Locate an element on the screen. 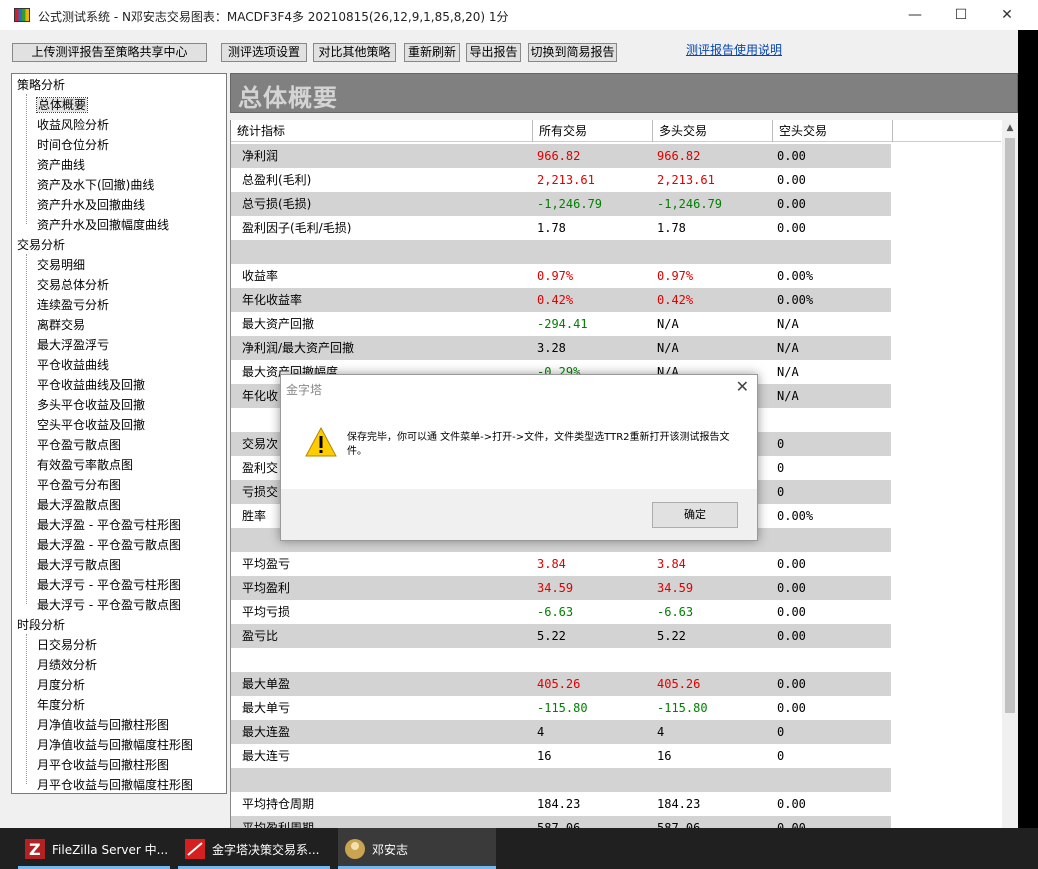 The height and width of the screenshot is (869, 1038). tree-item: 月绩效分析 is located at coordinates (67, 665).